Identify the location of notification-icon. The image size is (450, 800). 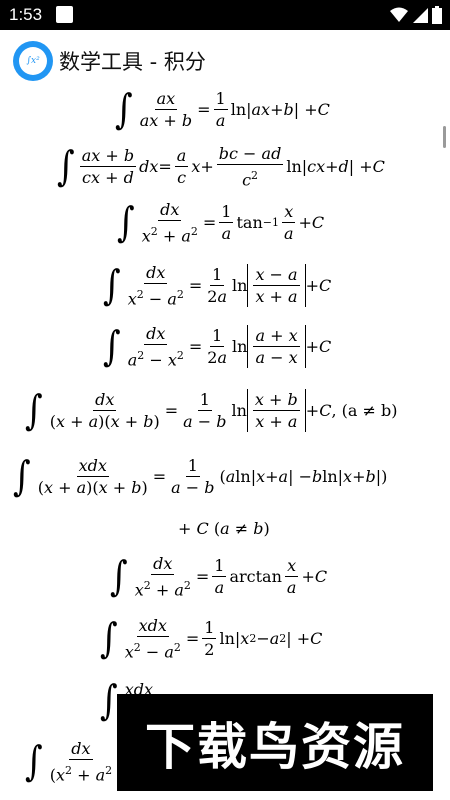
(64, 14).